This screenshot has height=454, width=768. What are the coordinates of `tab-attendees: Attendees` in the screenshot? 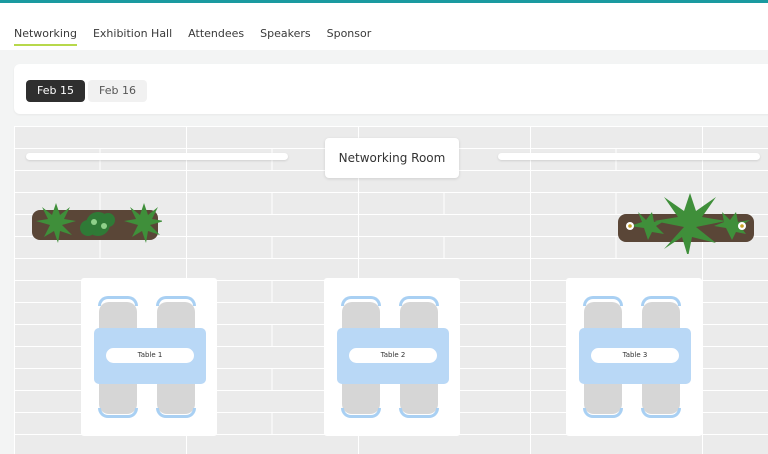 It's located at (216, 36).